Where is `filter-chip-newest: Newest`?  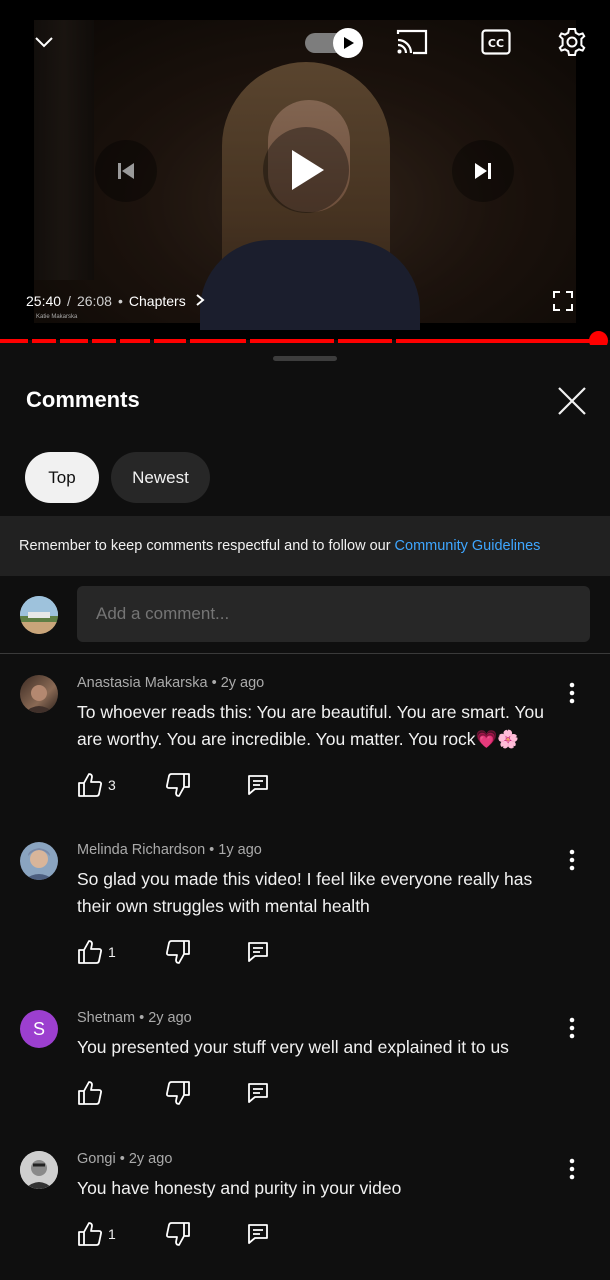 filter-chip-newest: Newest is located at coordinates (160, 477).